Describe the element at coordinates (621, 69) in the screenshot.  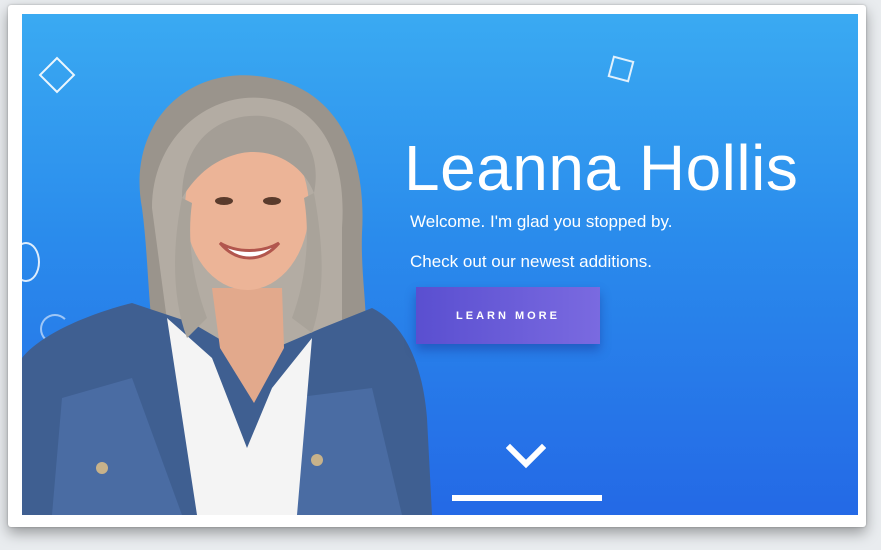
I see `square-decoration-icon` at that location.